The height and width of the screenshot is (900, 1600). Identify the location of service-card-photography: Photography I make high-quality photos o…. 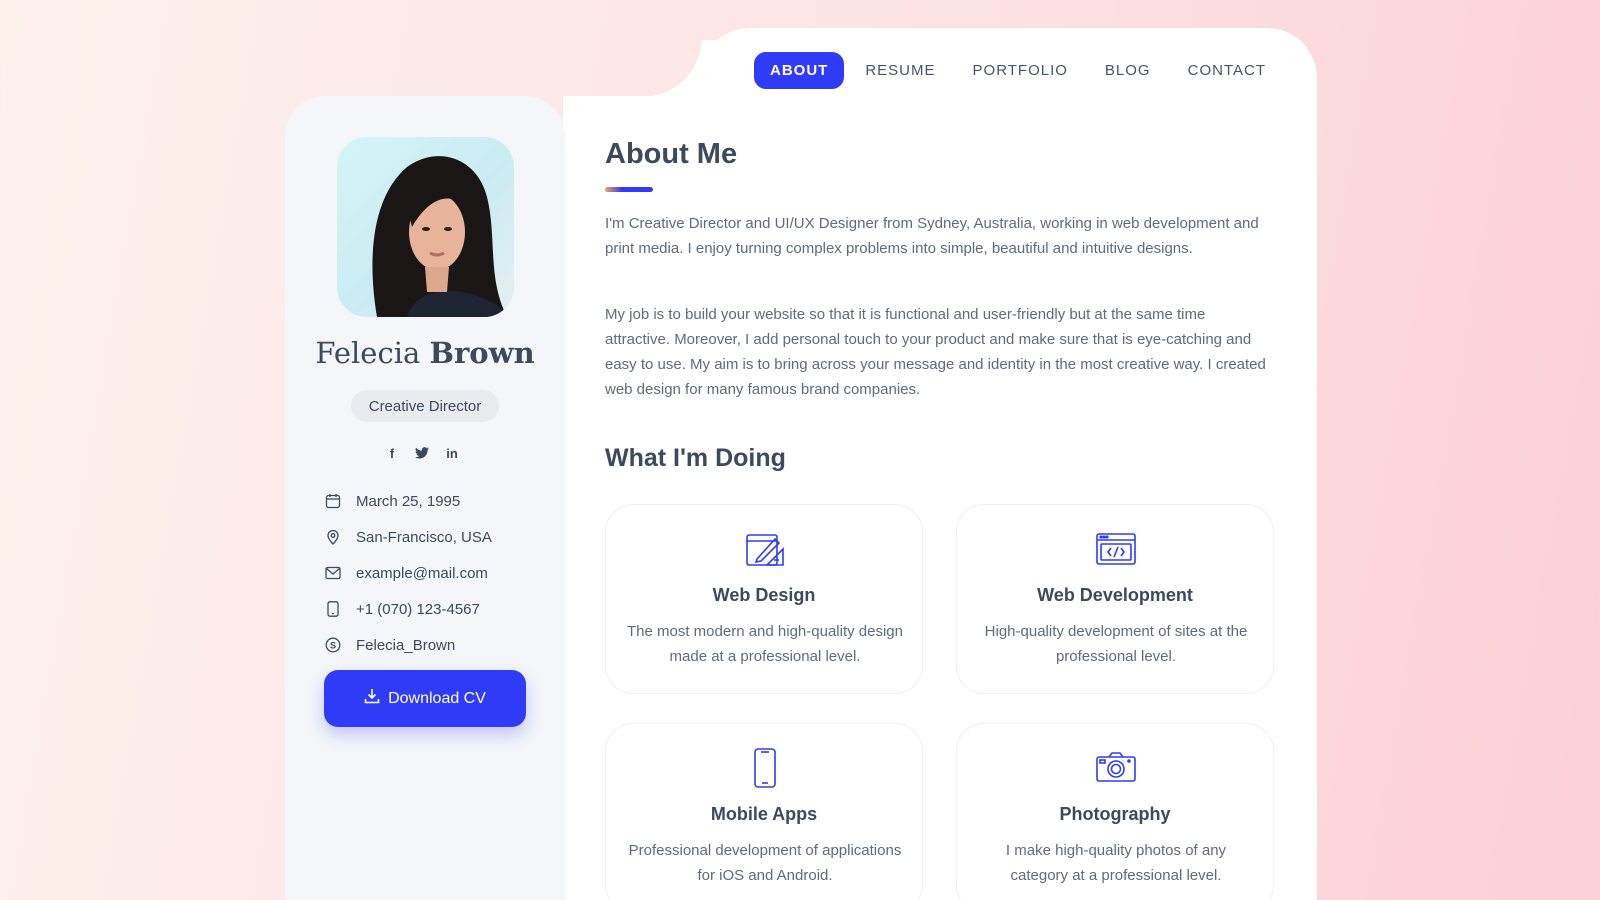
(1115, 811).